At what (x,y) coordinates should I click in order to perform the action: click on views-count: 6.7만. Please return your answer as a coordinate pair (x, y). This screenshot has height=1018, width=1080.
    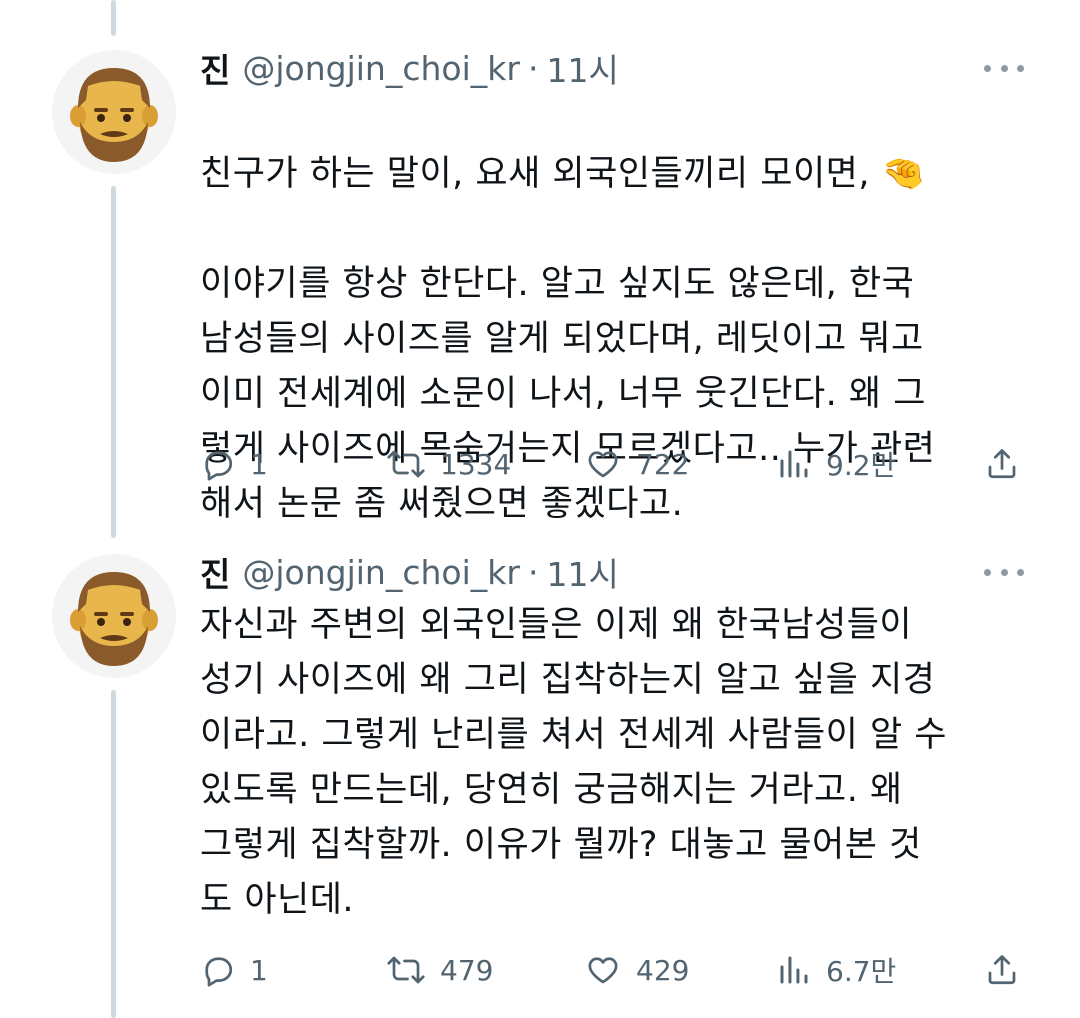
    Looking at the image, I should click on (861, 971).